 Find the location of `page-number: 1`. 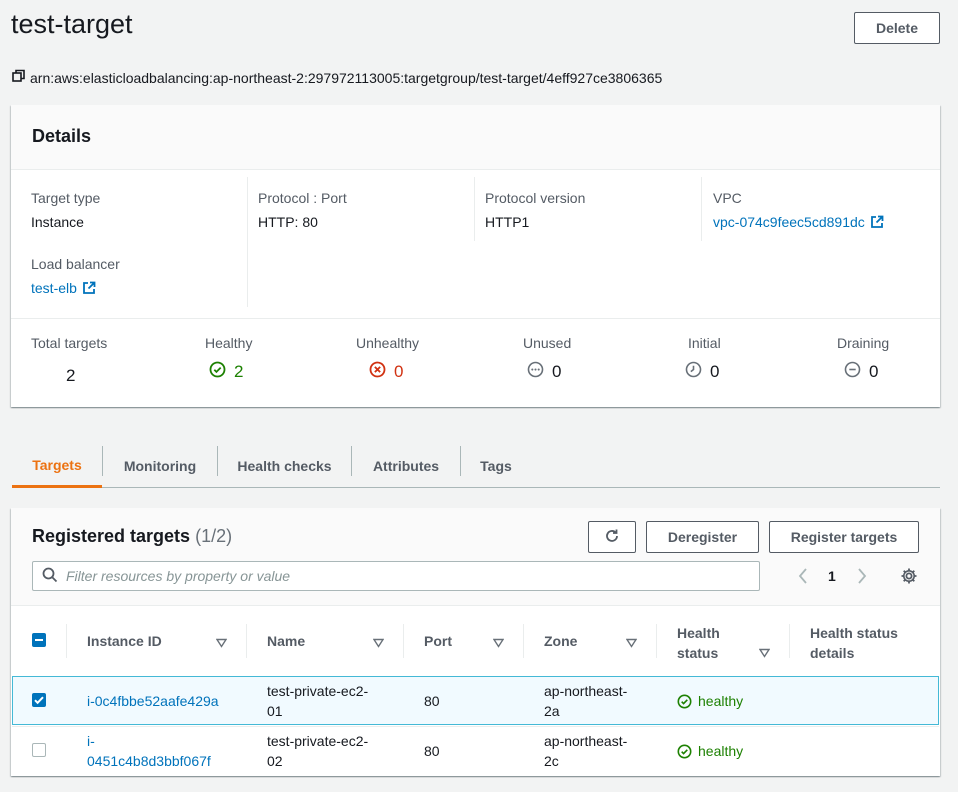

page-number: 1 is located at coordinates (832, 576).